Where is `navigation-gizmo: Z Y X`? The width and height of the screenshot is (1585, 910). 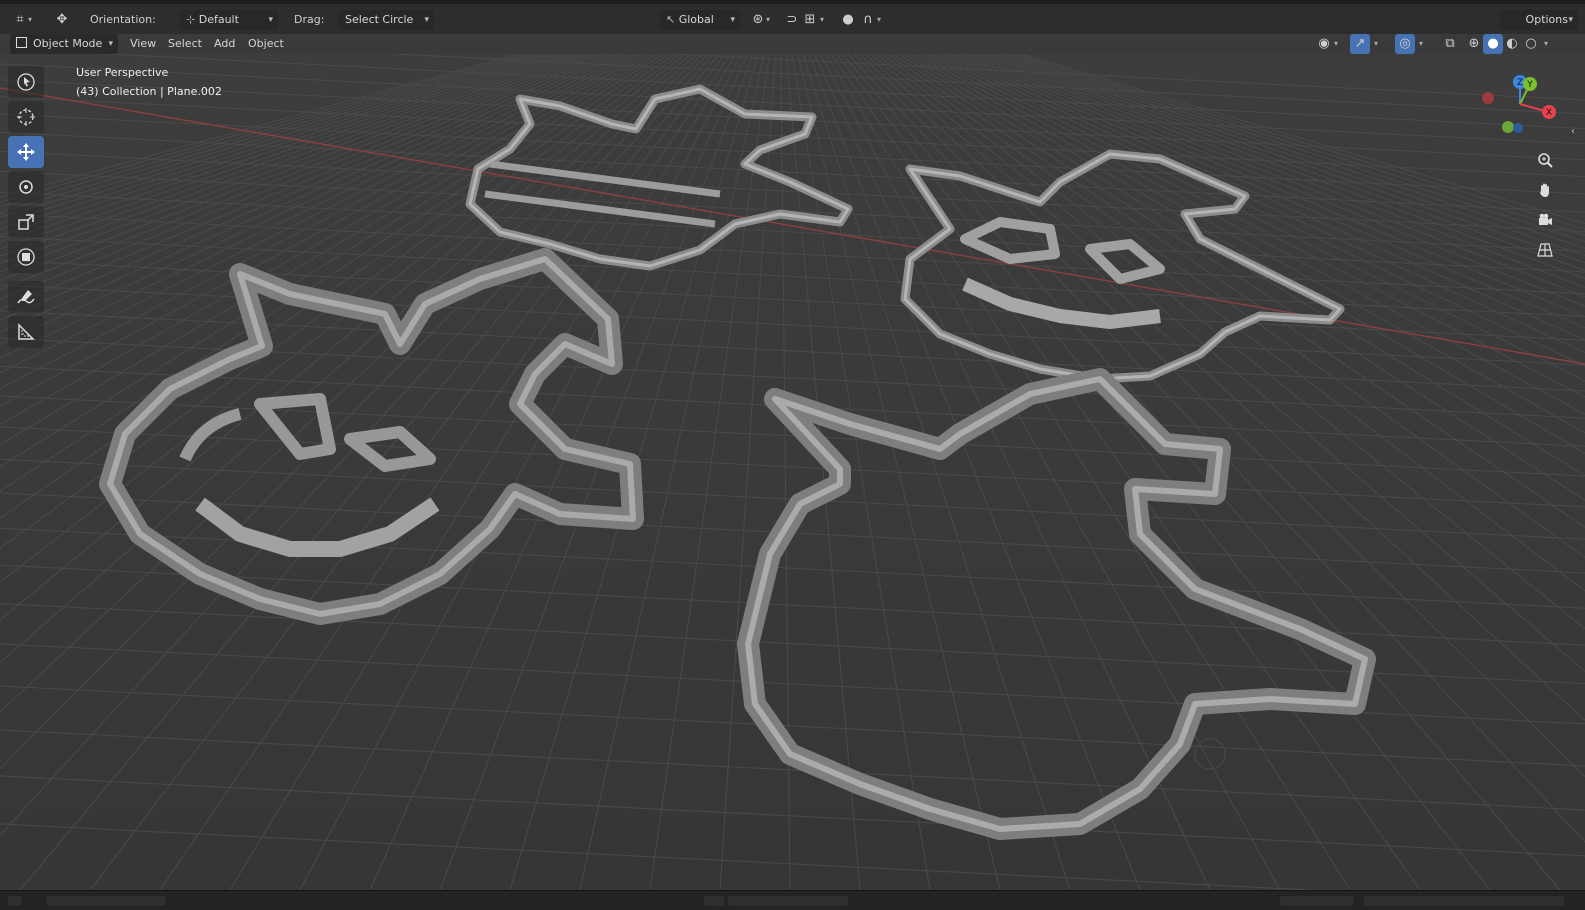
navigation-gizmo: Z Y X is located at coordinates (1518, 107).